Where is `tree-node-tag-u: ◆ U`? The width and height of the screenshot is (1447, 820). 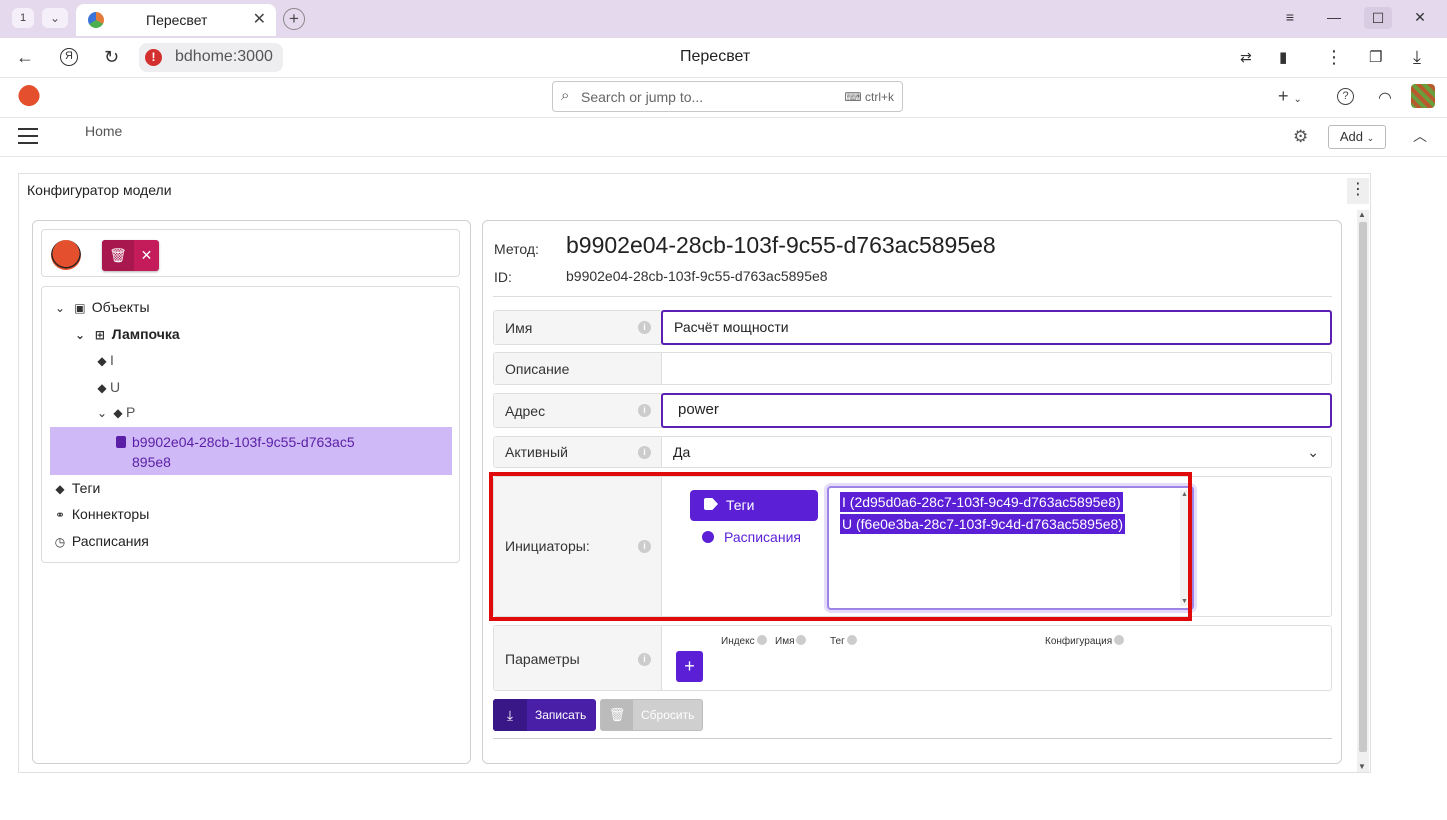 tree-node-tag-u: ◆ U is located at coordinates (107, 387).